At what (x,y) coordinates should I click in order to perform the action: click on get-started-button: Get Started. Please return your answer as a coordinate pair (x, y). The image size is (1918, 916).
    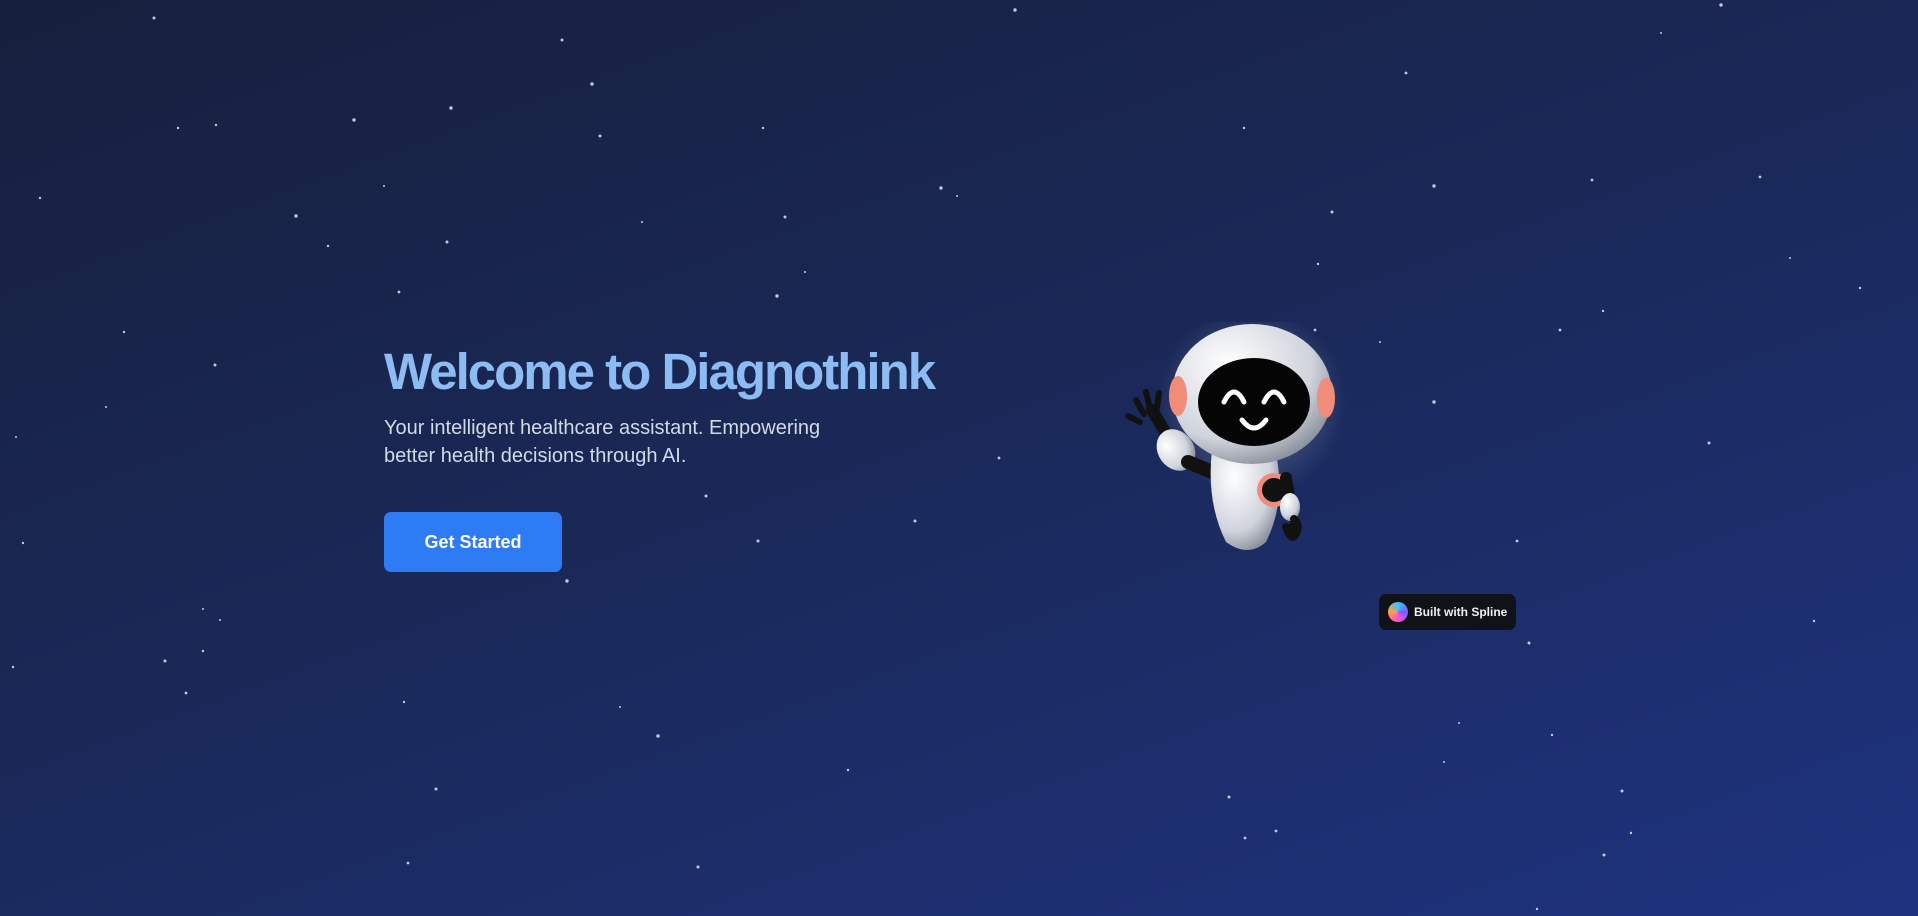
    Looking at the image, I should click on (473, 542).